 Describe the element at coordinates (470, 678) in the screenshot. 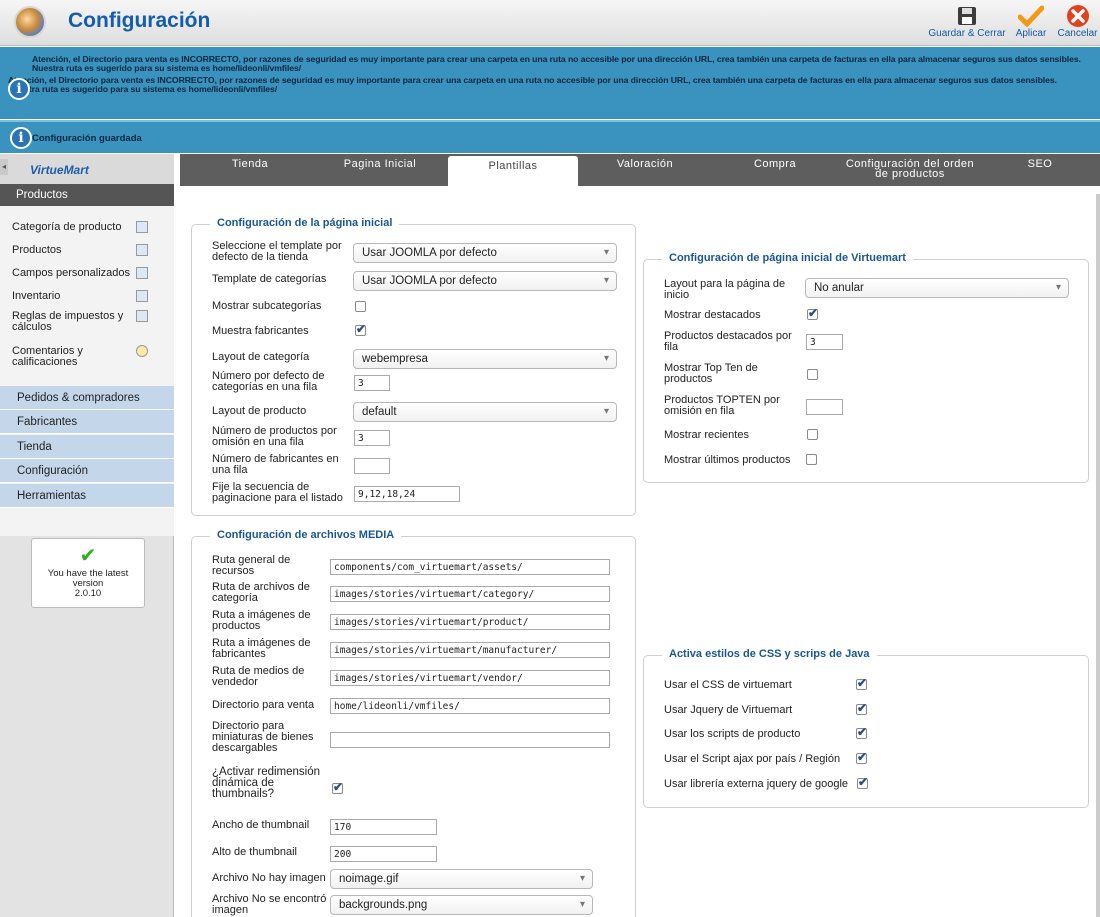

I see `vendor-path-input: images/stories/virtuemart/vendor/` at that location.